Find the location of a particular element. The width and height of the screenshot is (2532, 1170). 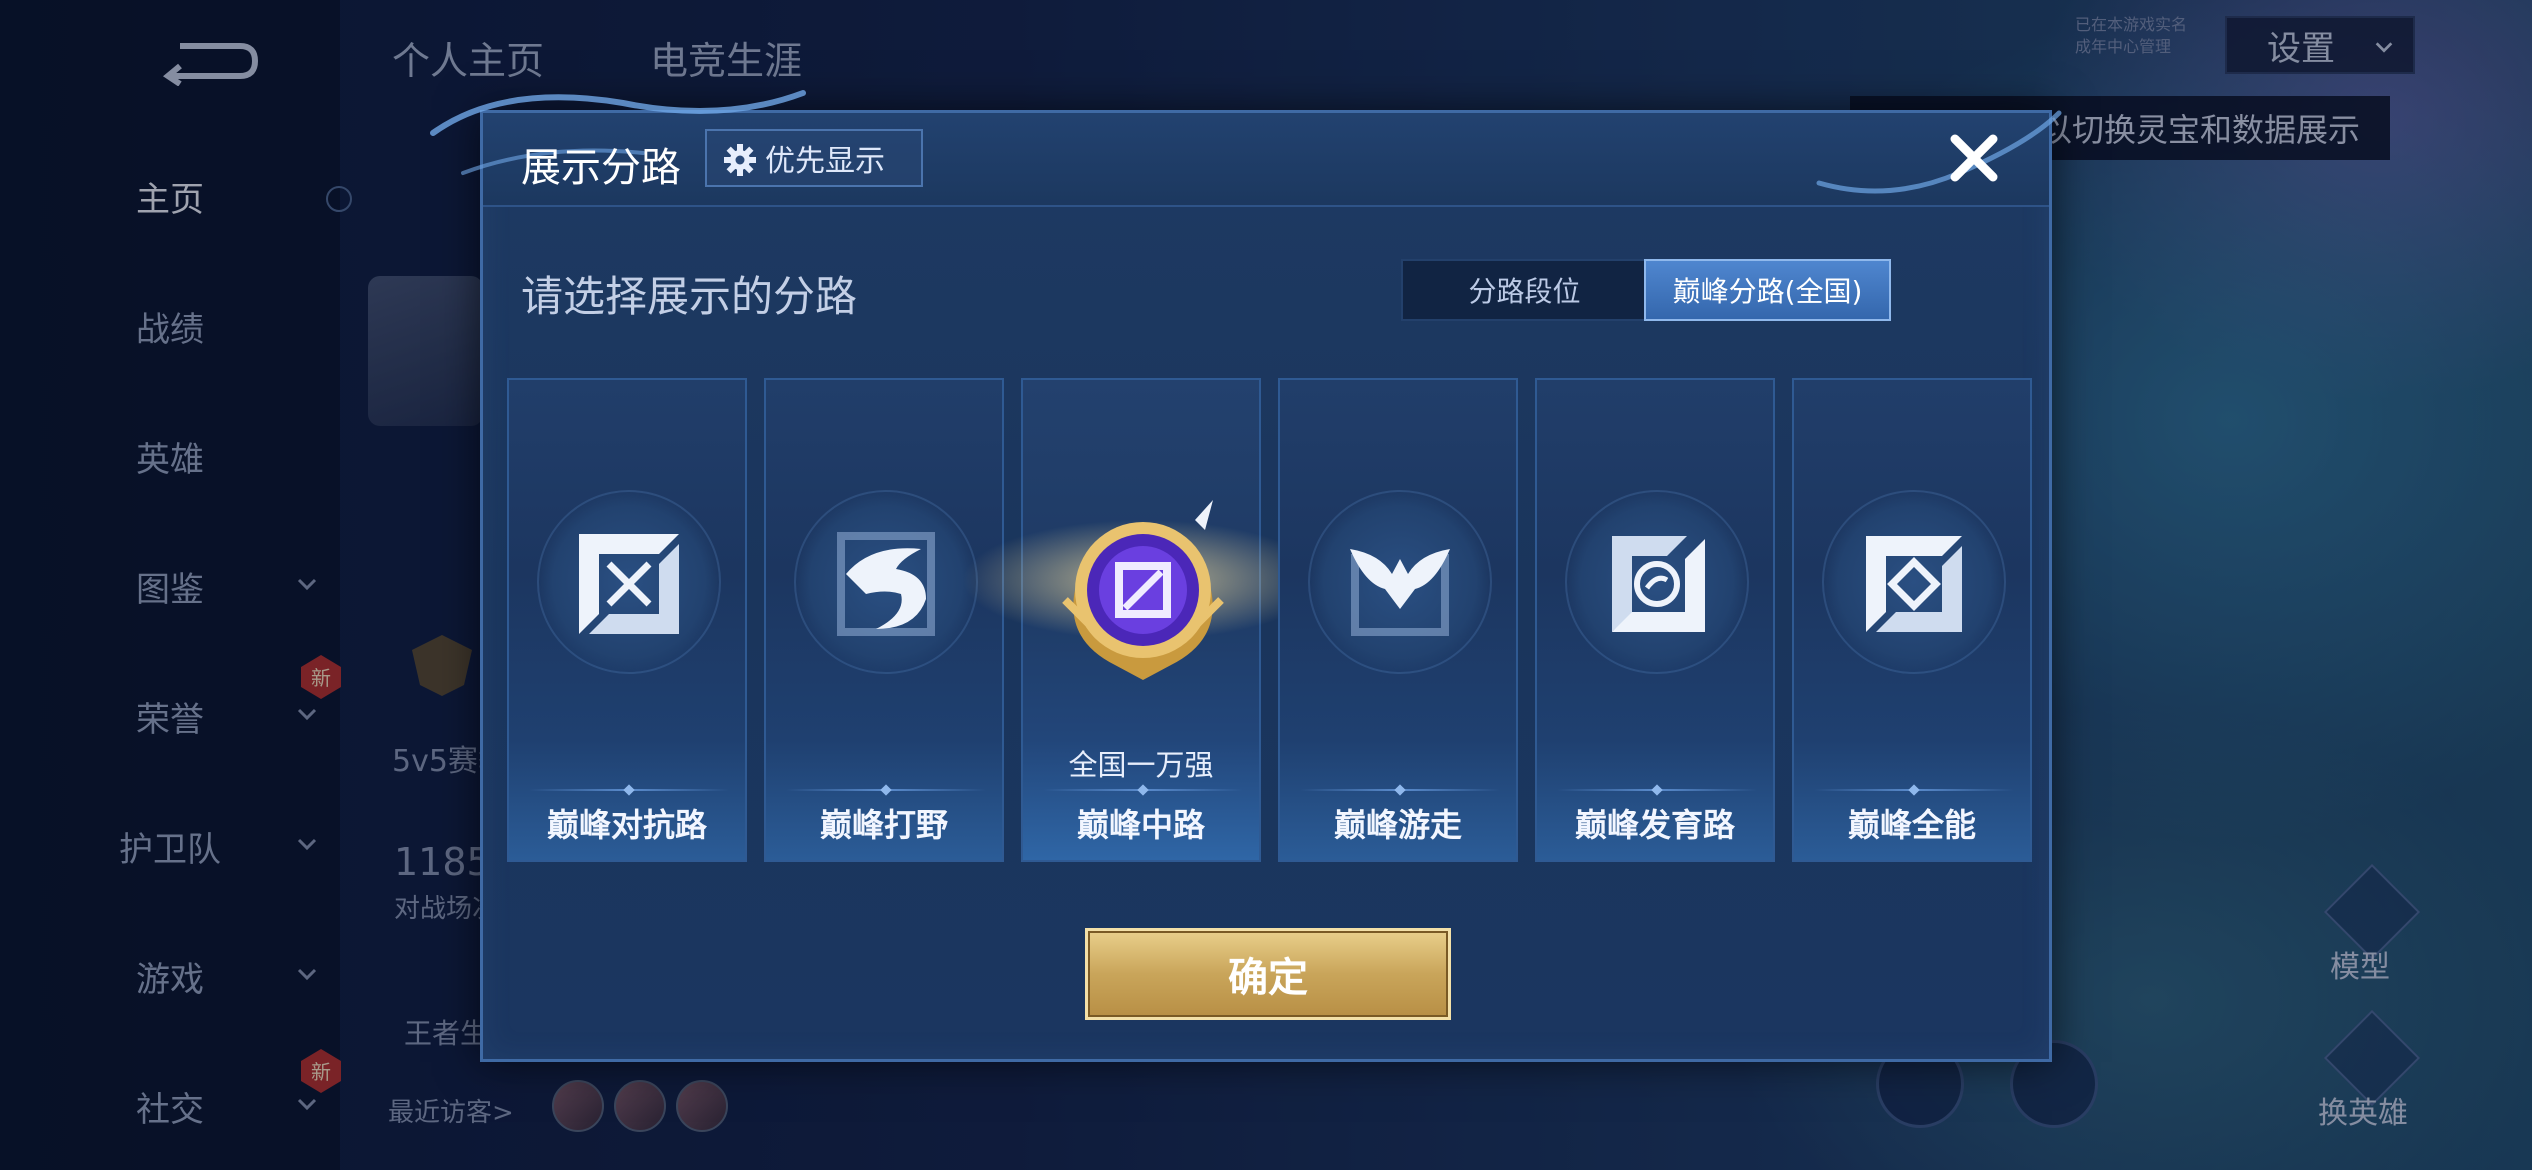

jungle-dragon-icon is located at coordinates (886, 584).